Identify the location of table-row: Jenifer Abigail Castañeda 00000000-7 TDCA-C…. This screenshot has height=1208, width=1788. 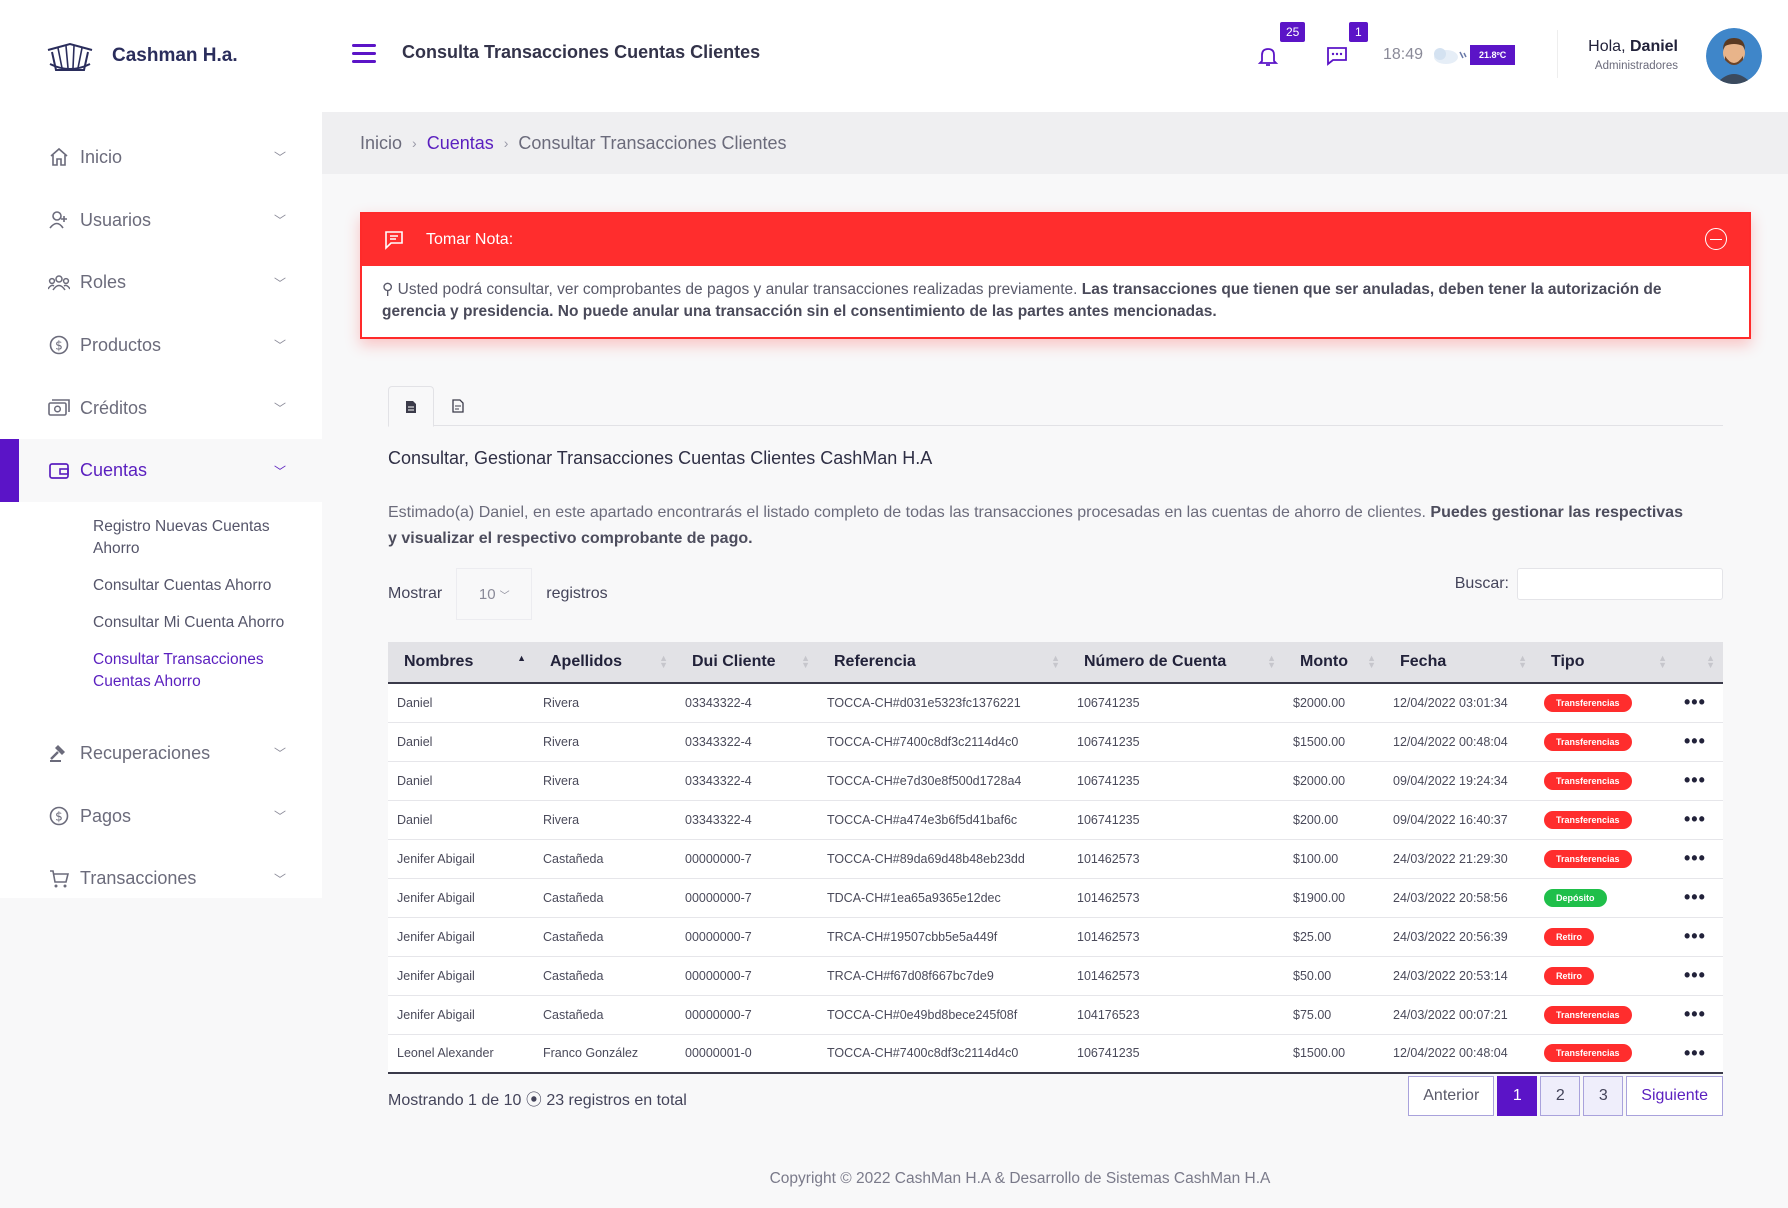
(1055, 898).